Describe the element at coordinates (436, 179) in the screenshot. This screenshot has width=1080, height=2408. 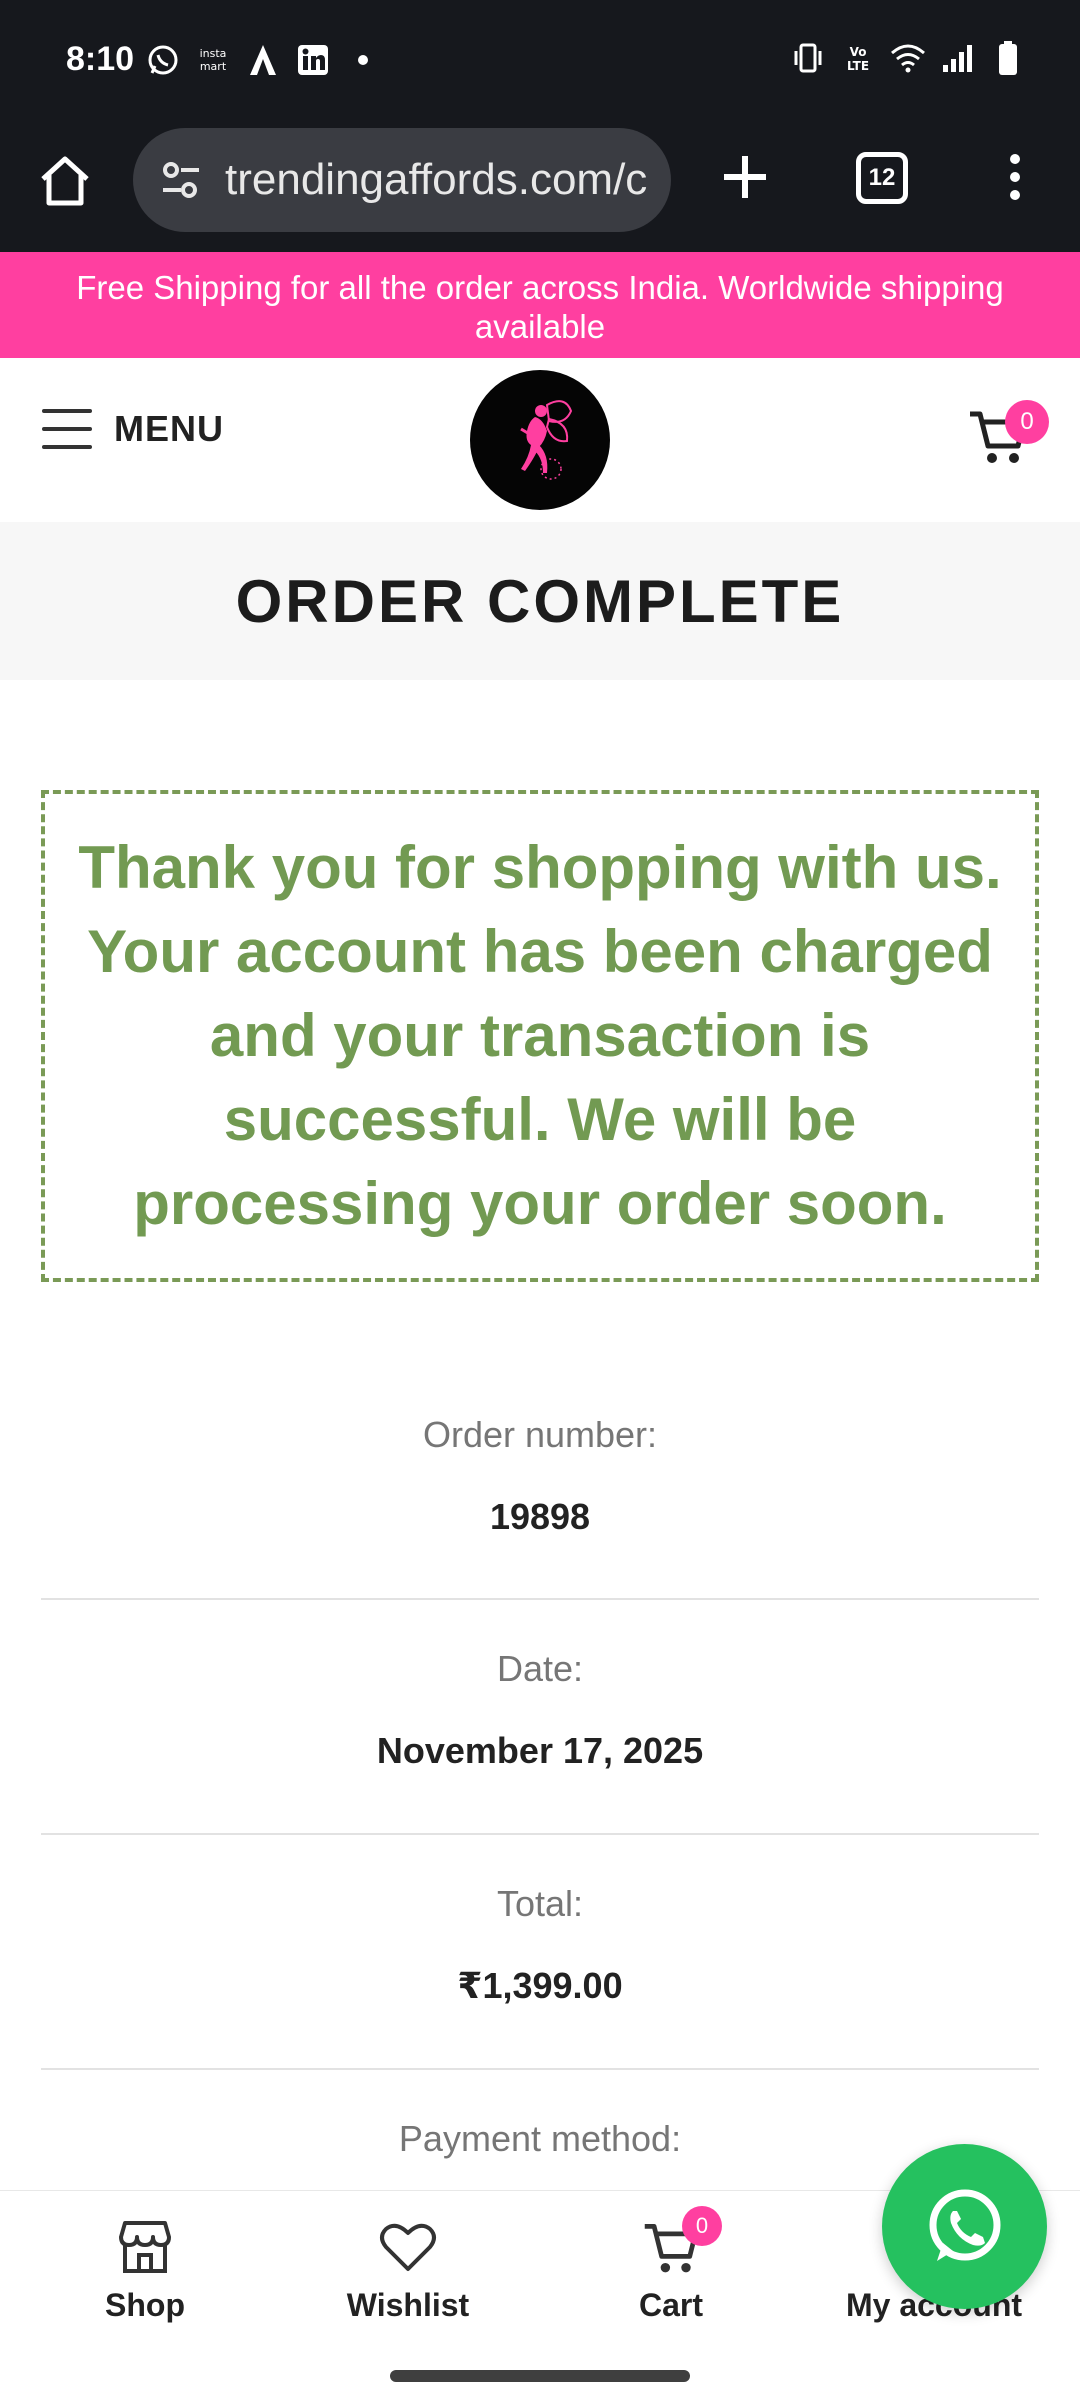
I see `url-text: trendingaffords.com/c` at that location.